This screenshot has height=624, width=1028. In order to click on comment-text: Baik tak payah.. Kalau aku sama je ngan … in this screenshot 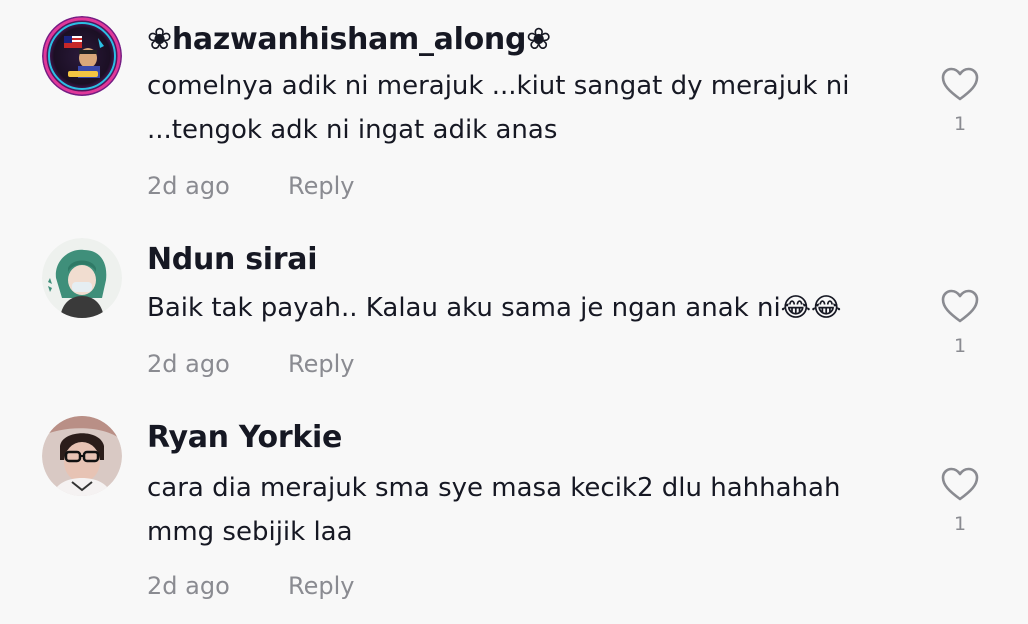, I will do `click(494, 308)`.